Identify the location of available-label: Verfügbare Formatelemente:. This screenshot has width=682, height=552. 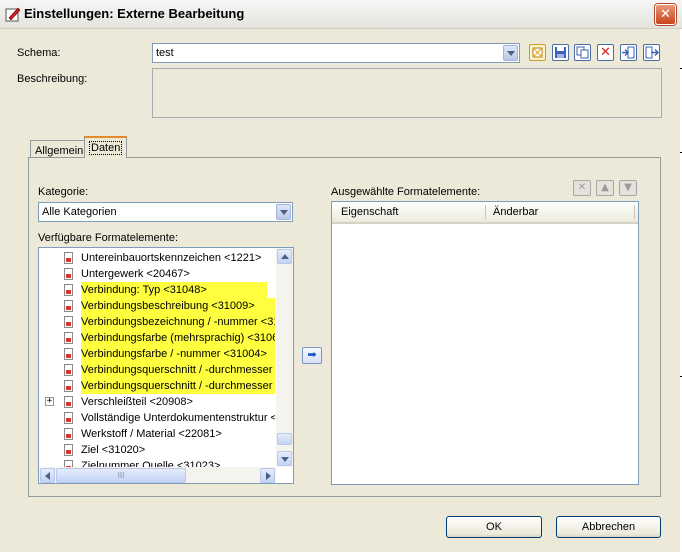
(108, 238).